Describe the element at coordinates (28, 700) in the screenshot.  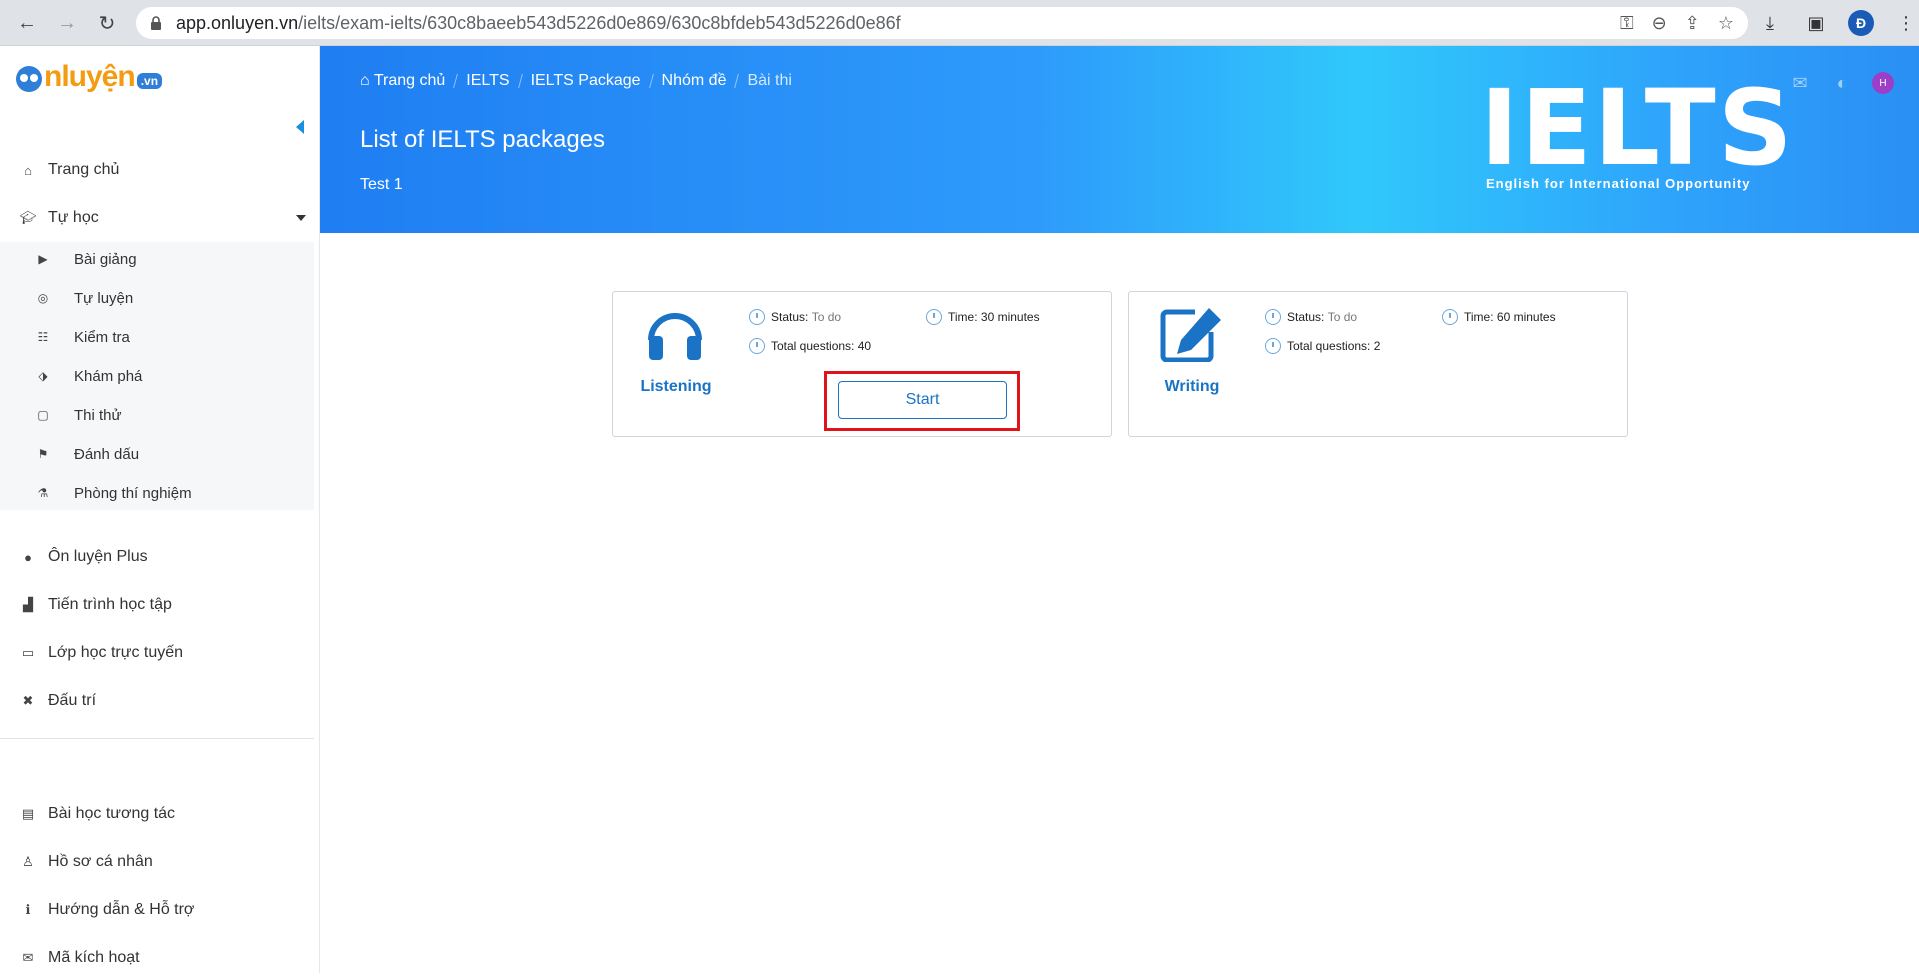
I see `battle-icon: ✖` at that location.